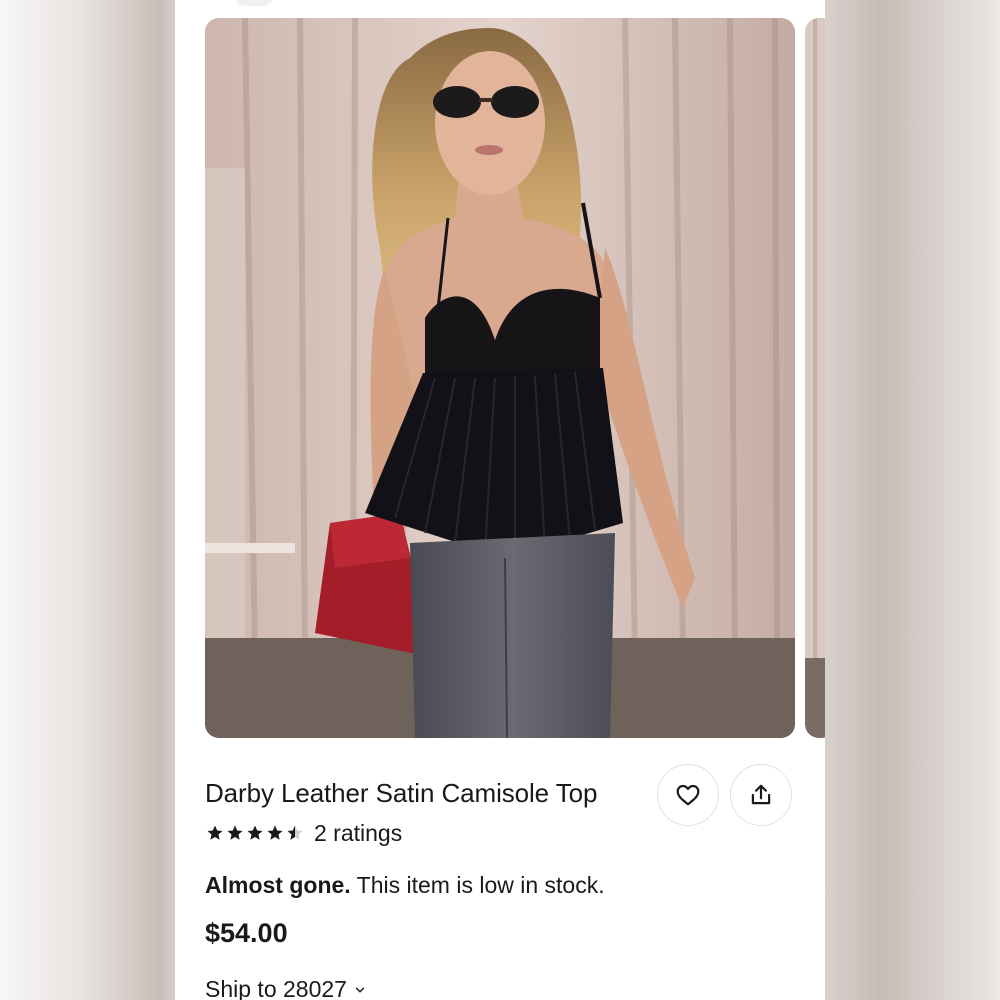 This screenshot has height=1000, width=1000. I want to click on next-image-preview, so click(815, 378).